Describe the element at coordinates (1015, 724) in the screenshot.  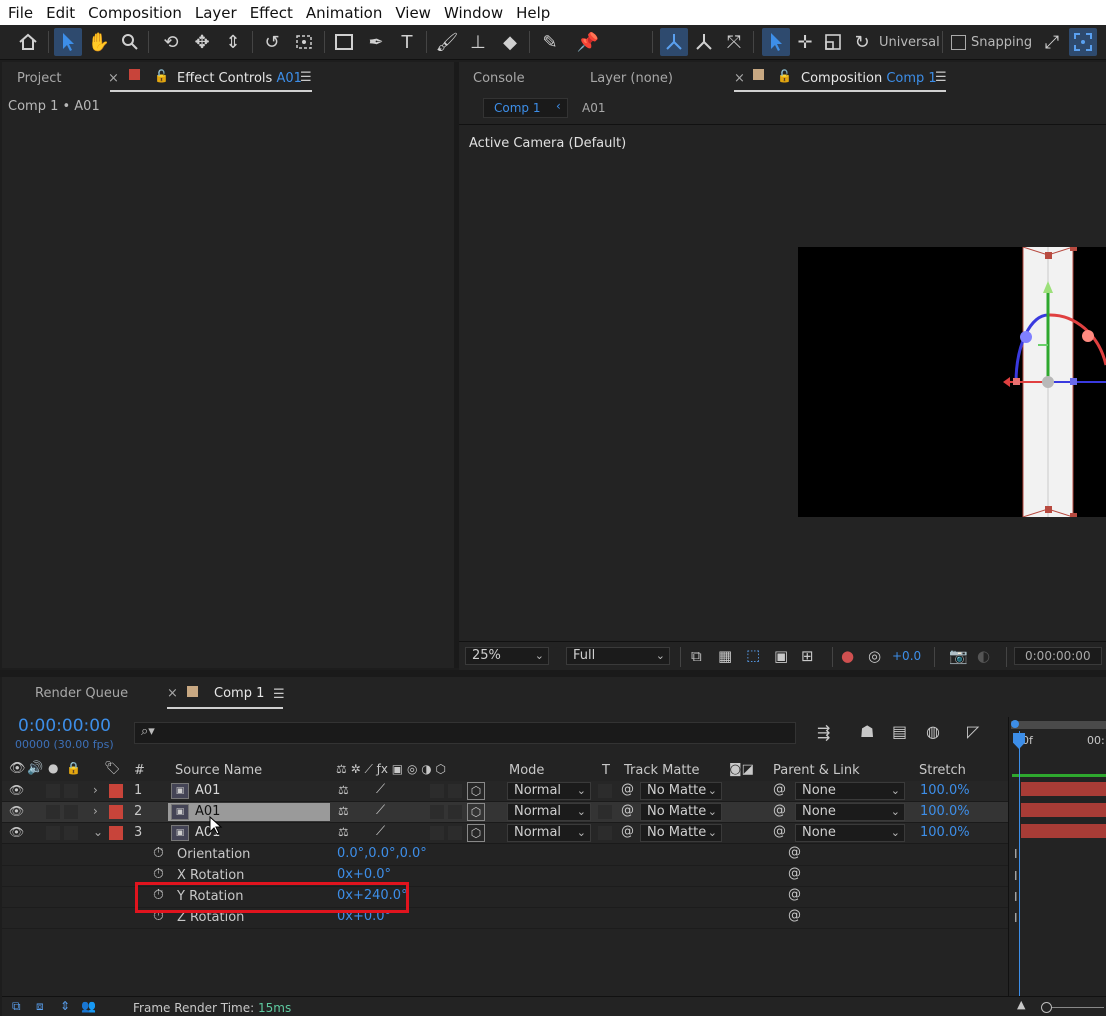
I see `work-area-start-handle` at that location.